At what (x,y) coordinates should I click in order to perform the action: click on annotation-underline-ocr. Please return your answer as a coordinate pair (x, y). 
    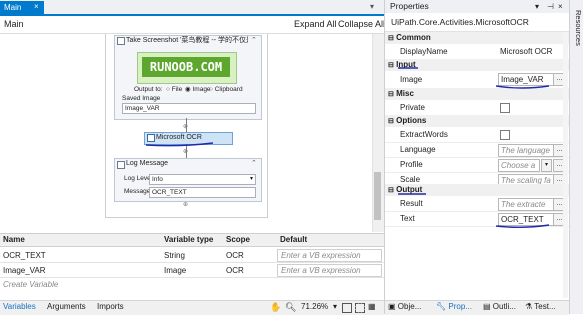
    Looking at the image, I should click on (179, 144).